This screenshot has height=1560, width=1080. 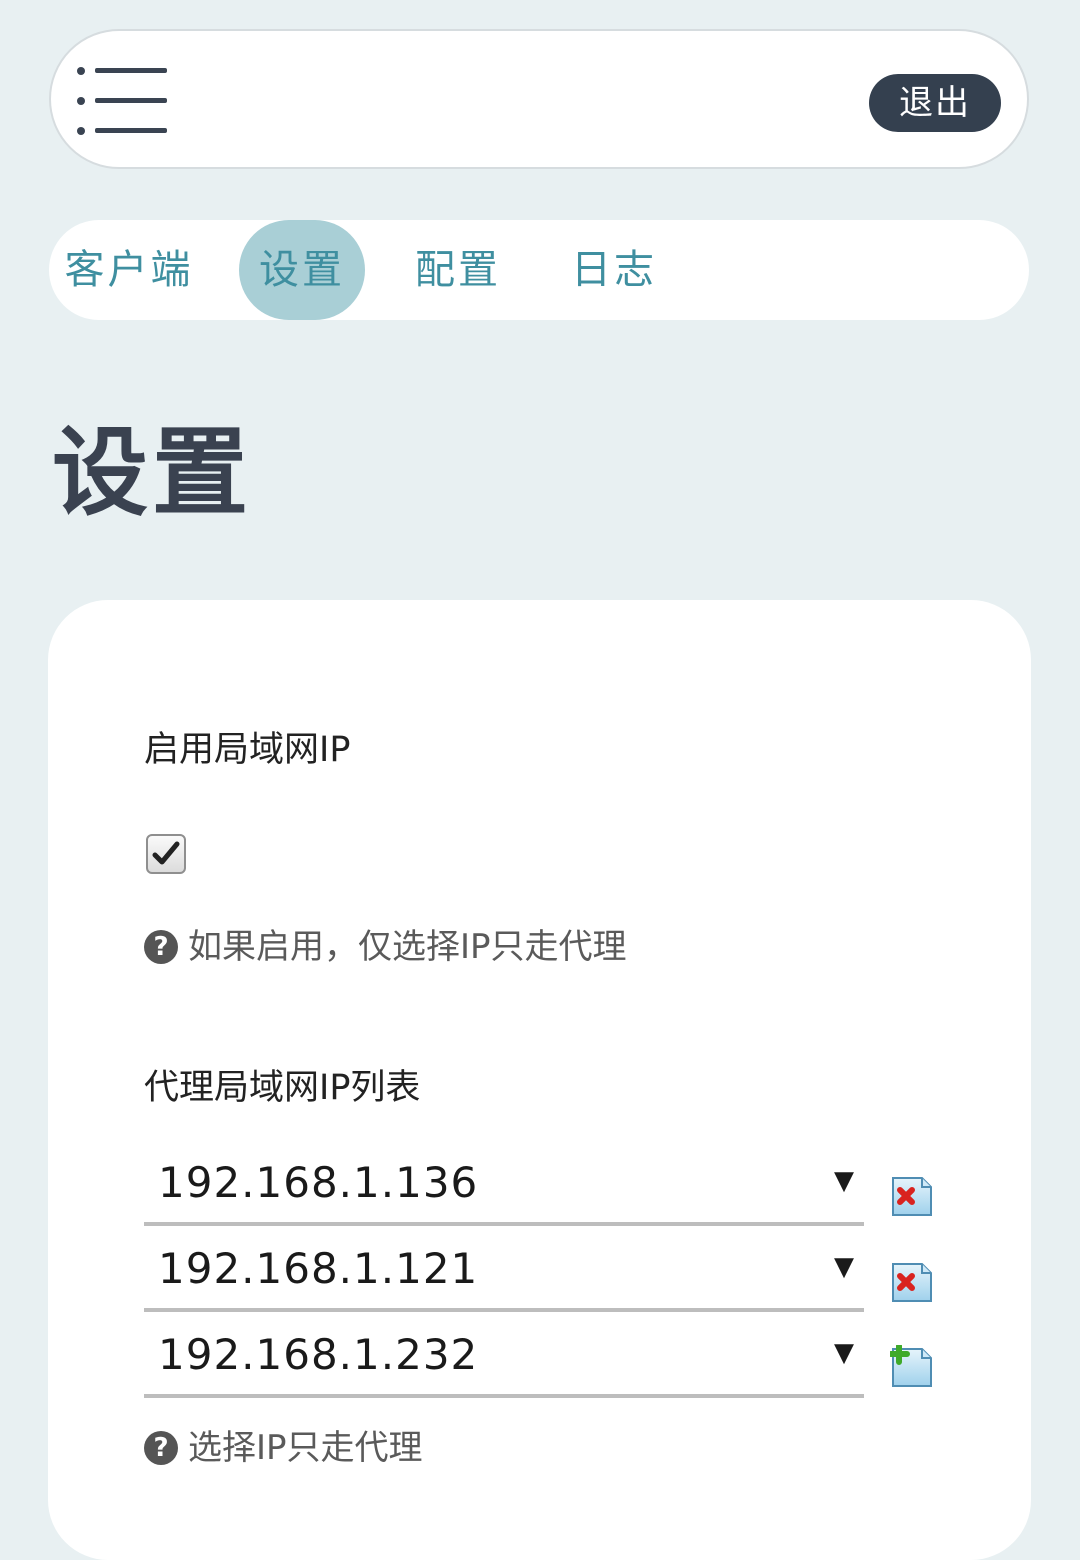 I want to click on ip-select-value: 192.168.1.232, so click(x=318, y=1354).